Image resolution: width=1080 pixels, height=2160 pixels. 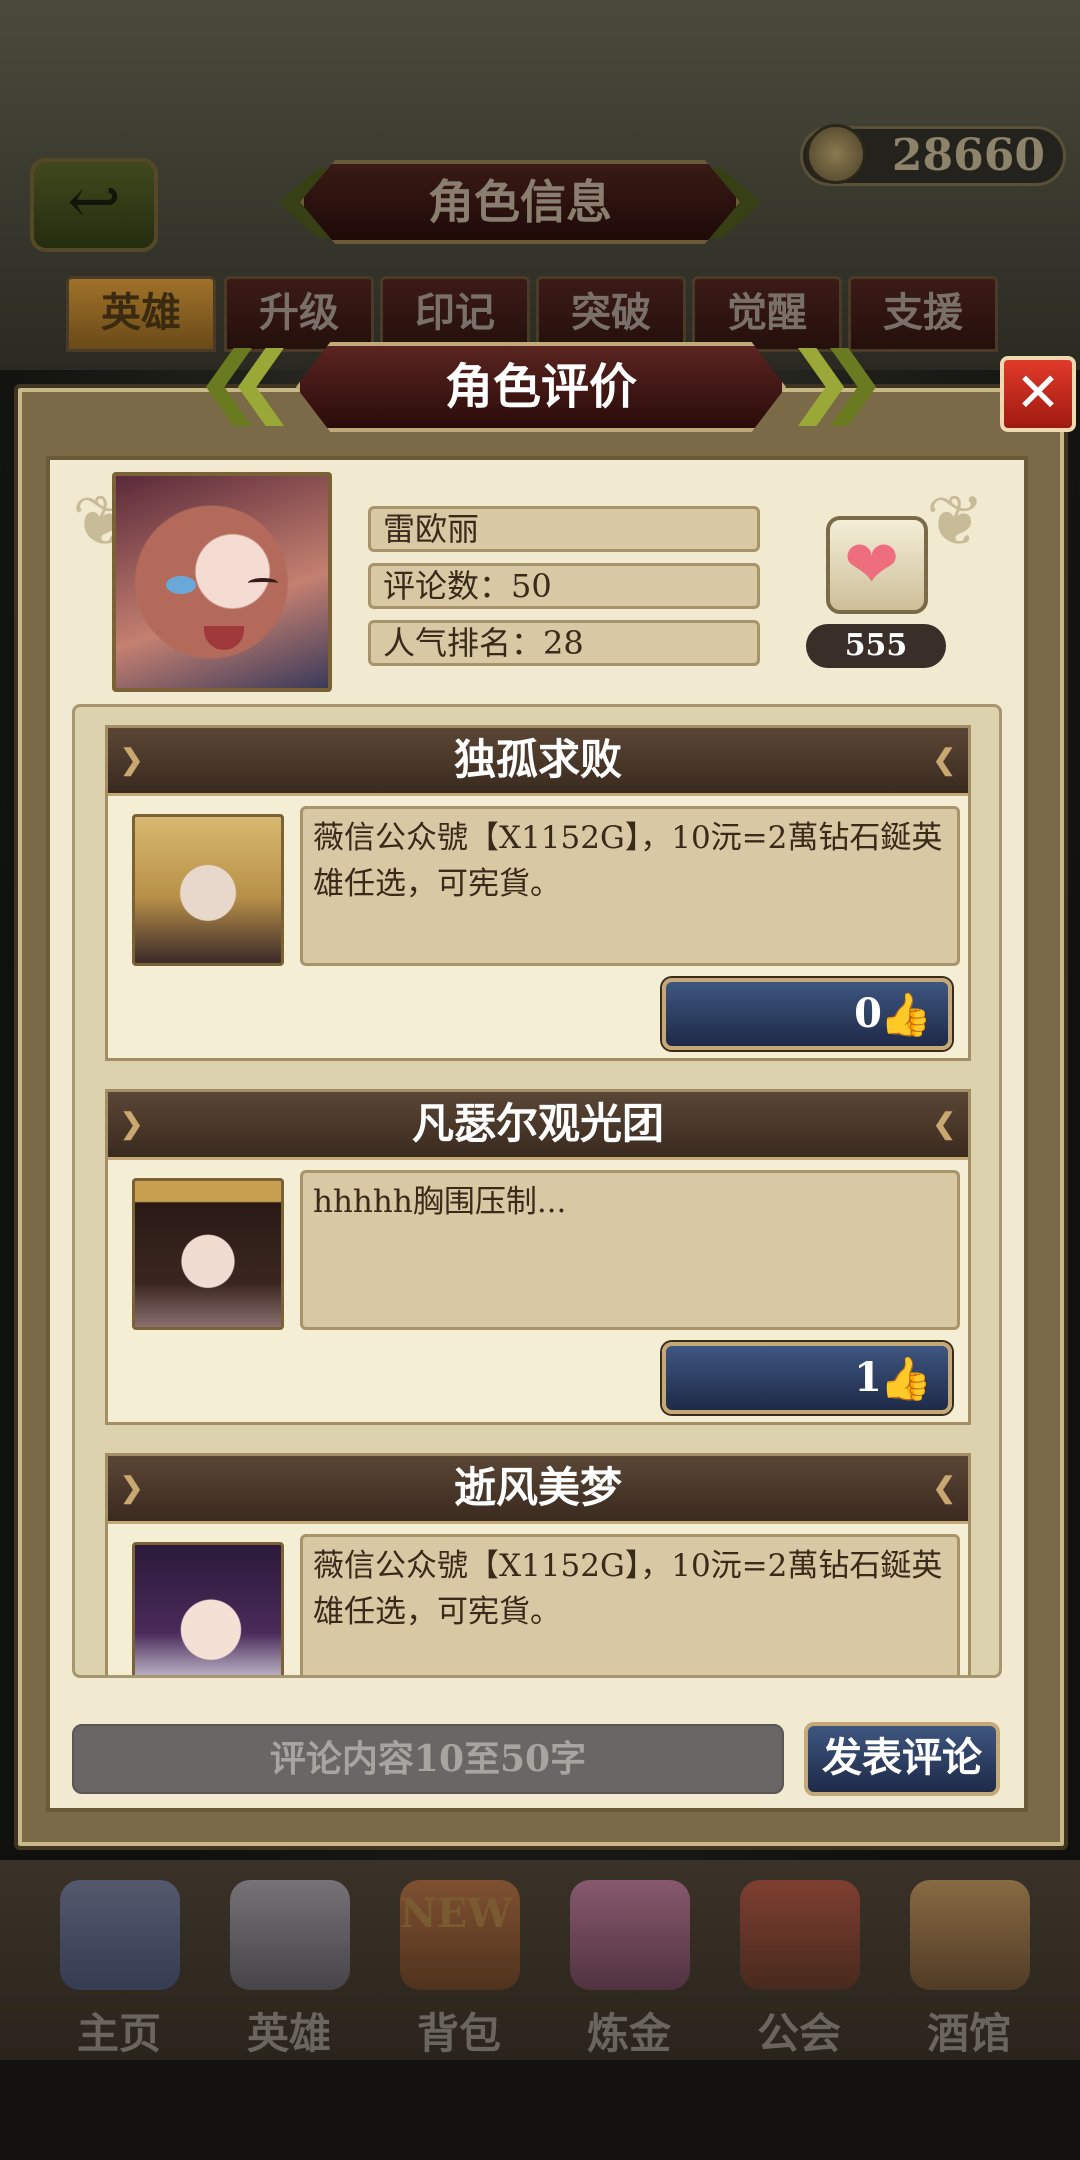 I want to click on currency-amount: 28660, so click(x=968, y=155).